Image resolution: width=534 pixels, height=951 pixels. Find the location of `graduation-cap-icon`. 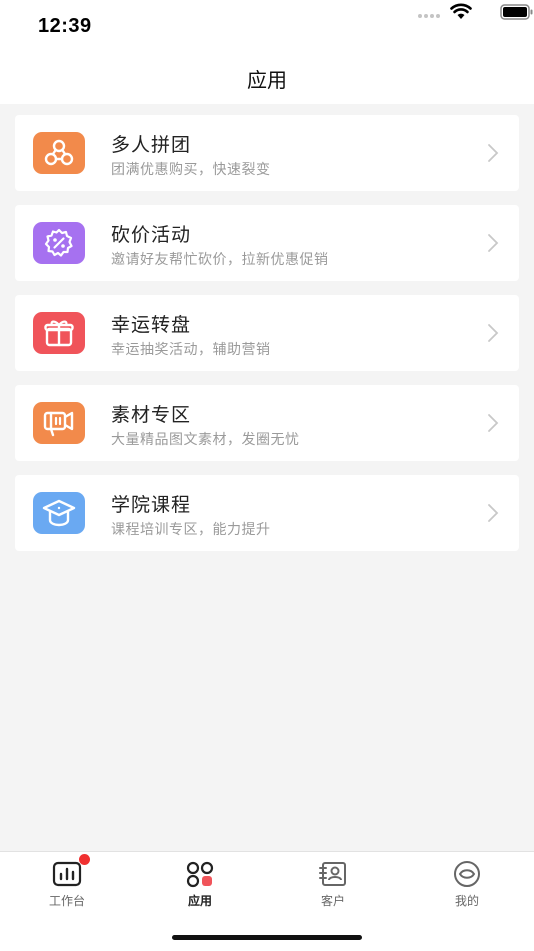

graduation-cap-icon is located at coordinates (59, 513).